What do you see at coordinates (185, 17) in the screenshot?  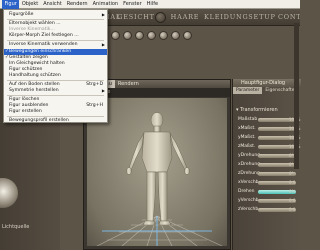 I see `tab-haare: HAARE` at bounding box center [185, 17].